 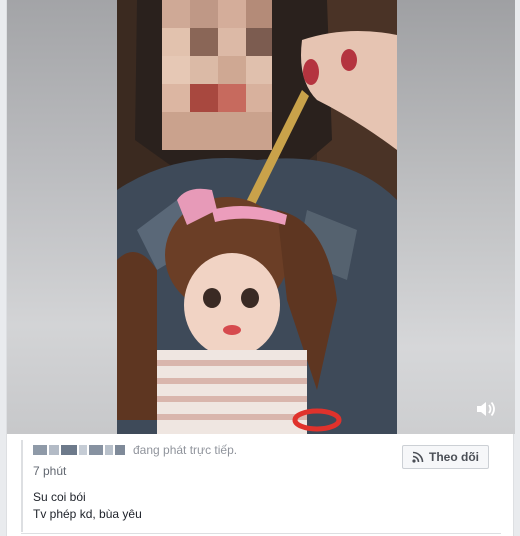 What do you see at coordinates (270, 506) in the screenshot?
I see `post-body: Su coi bói Tv phép kd, bùa yêu` at bounding box center [270, 506].